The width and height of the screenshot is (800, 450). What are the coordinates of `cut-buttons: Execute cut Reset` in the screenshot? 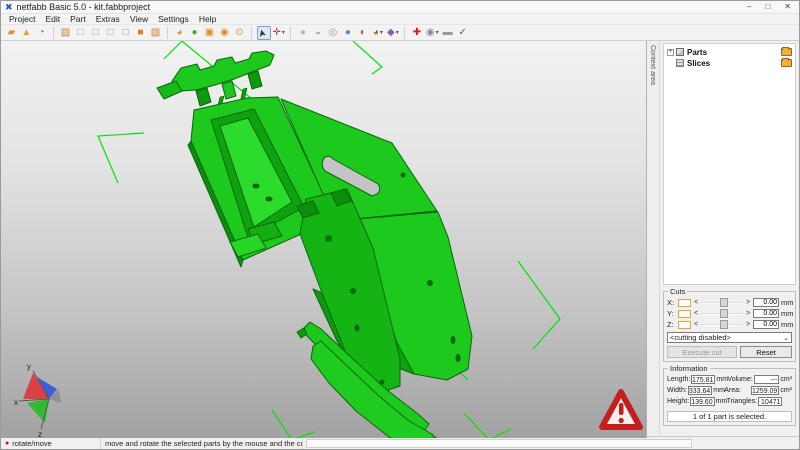 It's located at (729, 352).